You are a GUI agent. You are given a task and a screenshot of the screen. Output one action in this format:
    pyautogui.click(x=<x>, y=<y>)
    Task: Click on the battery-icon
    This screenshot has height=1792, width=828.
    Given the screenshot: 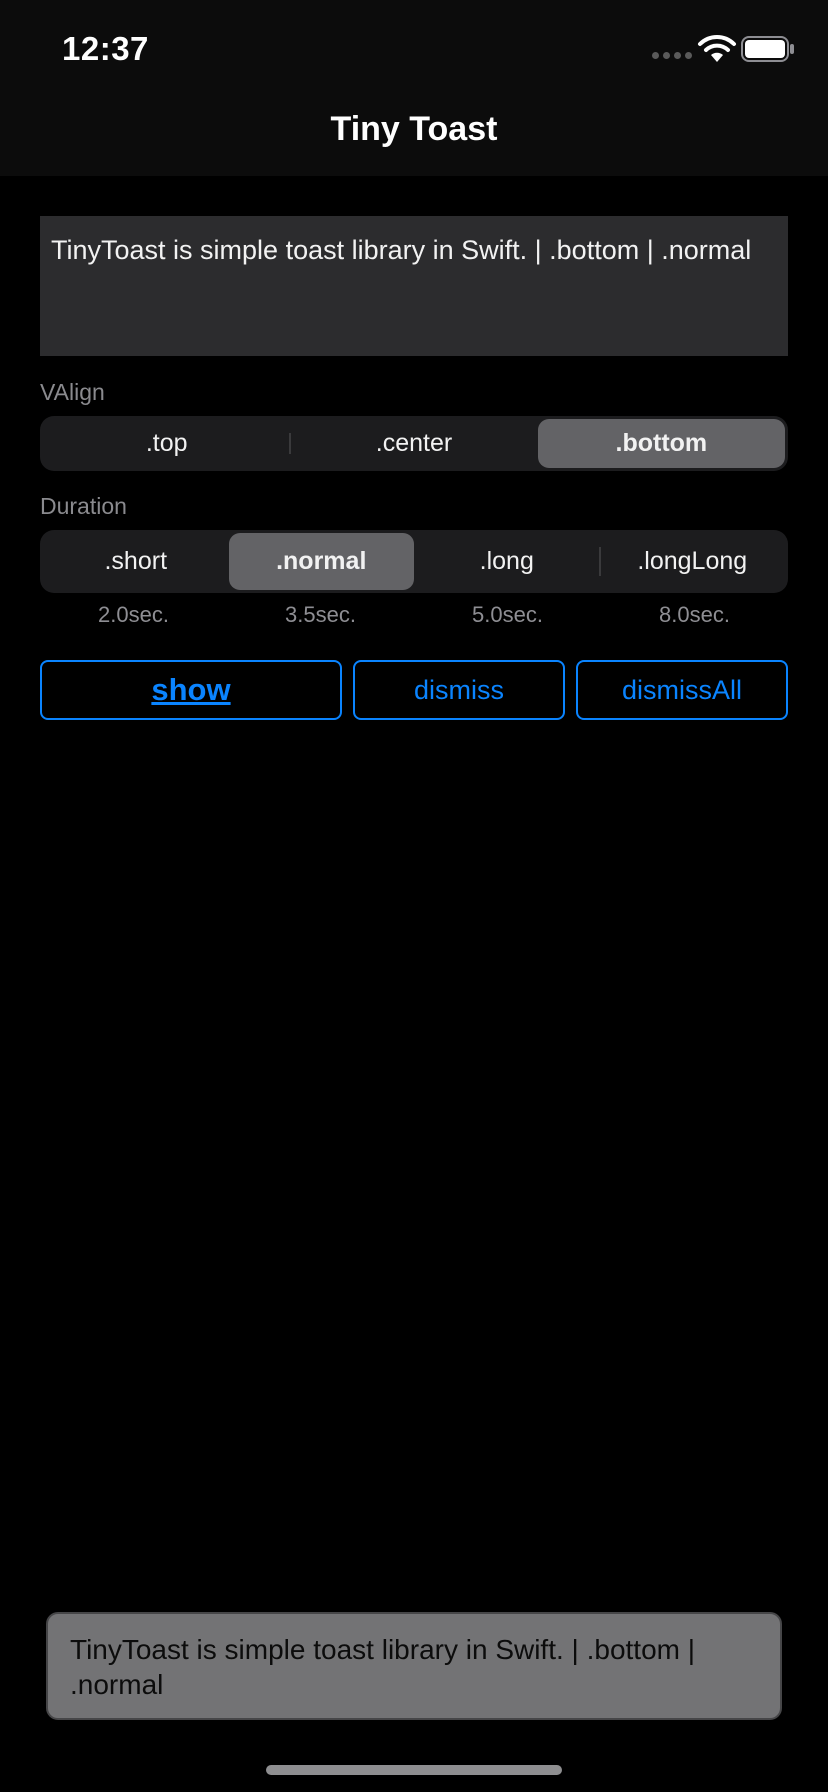 What is the action you would take?
    pyautogui.click(x=767, y=49)
    